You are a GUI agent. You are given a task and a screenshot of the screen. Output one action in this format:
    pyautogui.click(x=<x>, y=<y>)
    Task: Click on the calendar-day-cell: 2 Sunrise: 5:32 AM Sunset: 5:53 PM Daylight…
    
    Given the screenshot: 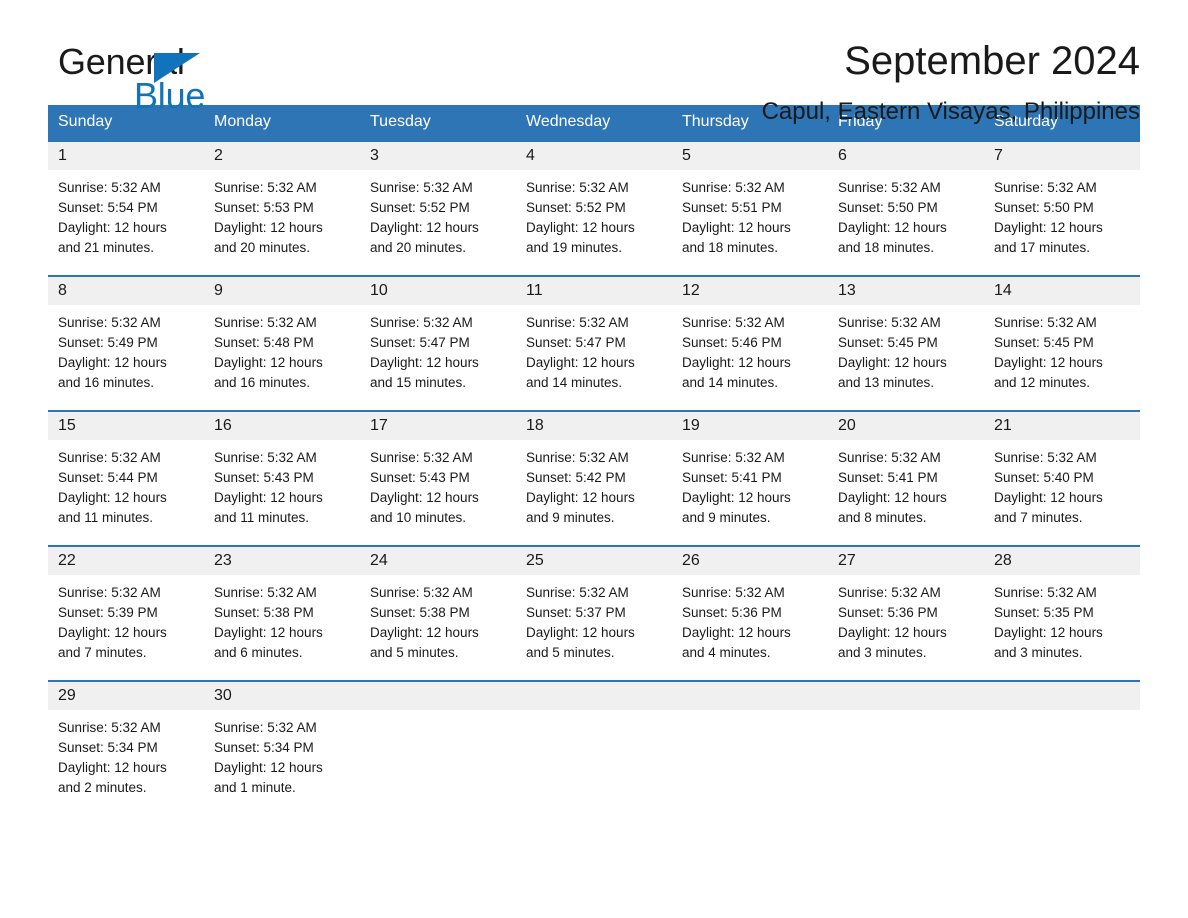 What is the action you would take?
    pyautogui.click(x=282, y=207)
    